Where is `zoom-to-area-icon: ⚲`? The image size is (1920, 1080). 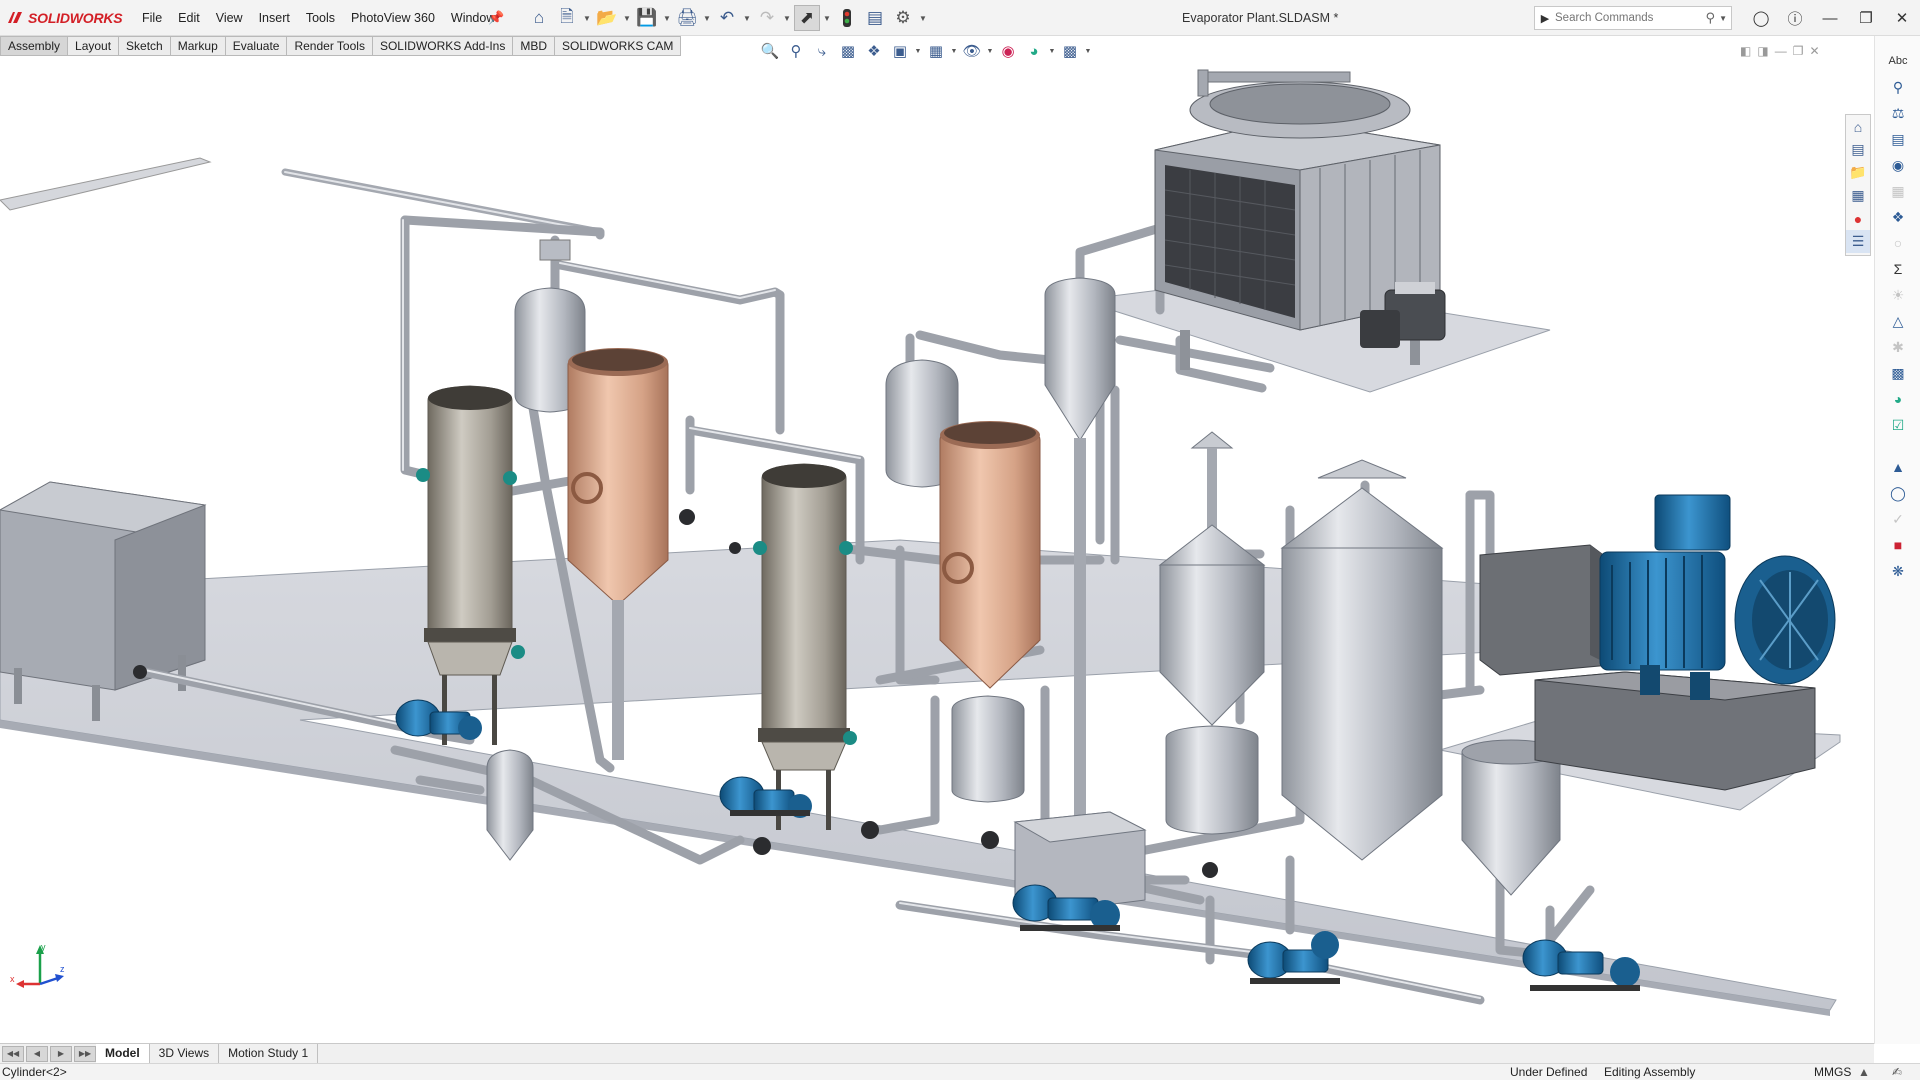
zoom-to-area-icon: ⚲ is located at coordinates (796, 51).